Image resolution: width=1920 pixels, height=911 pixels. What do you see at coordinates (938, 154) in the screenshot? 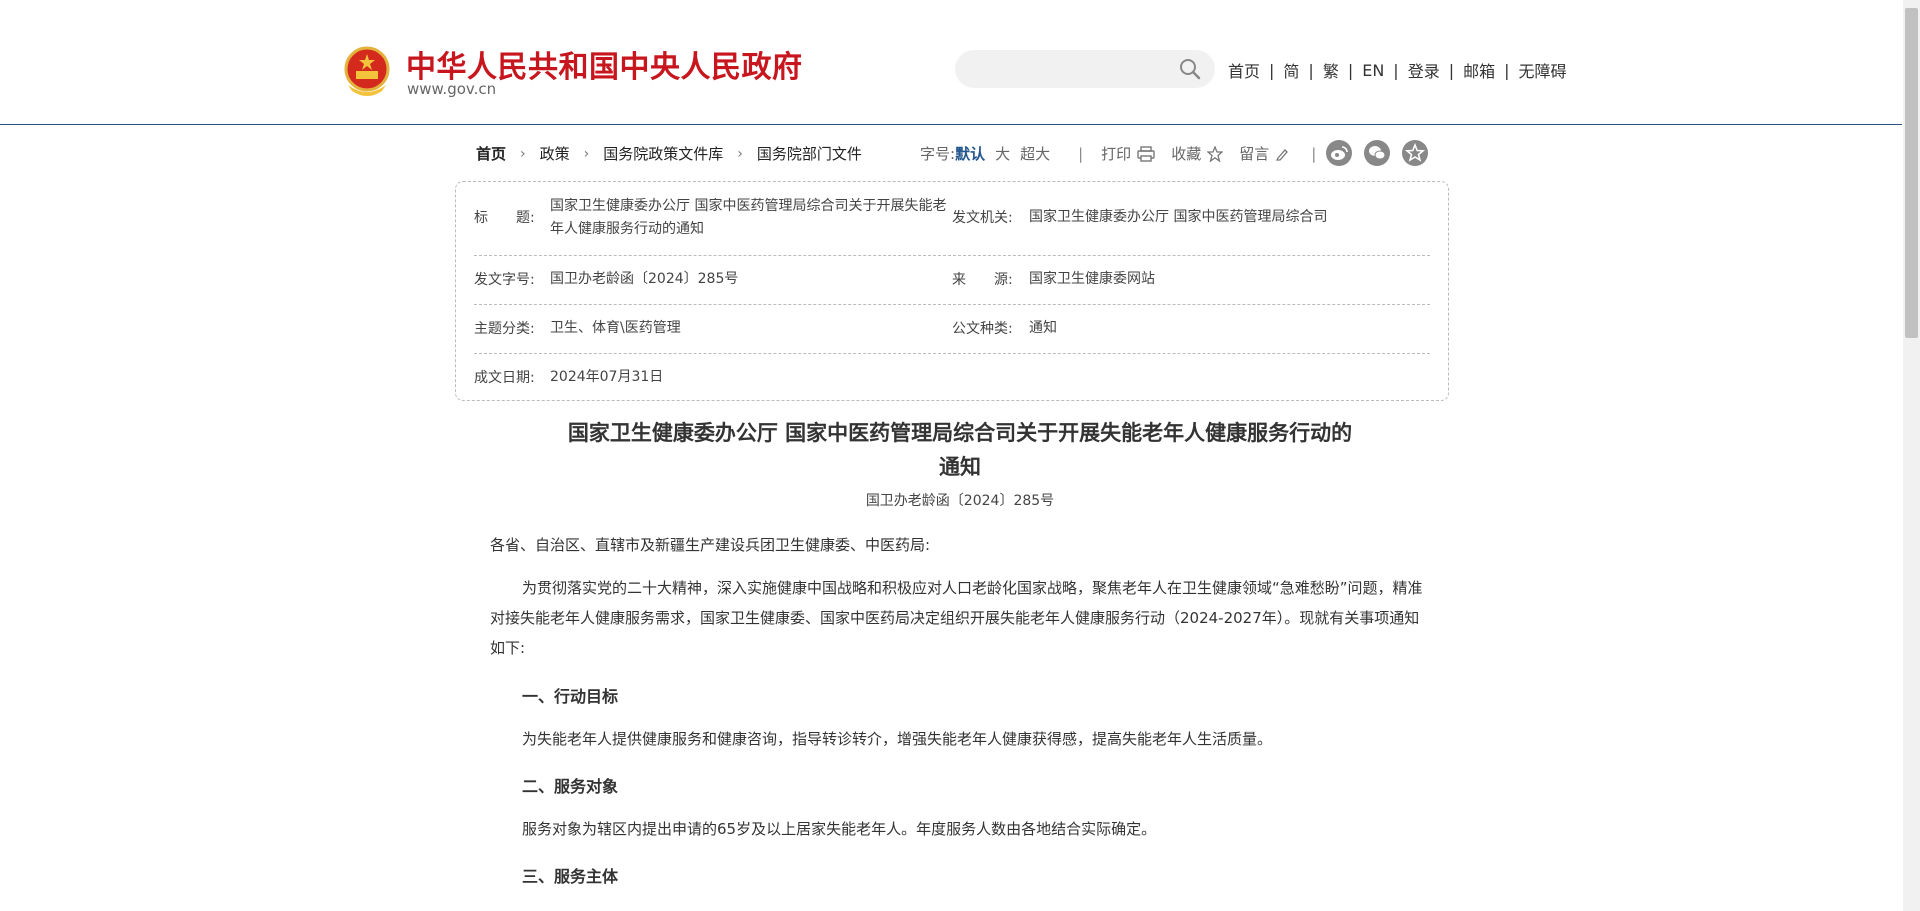
I see `font-size-label: 字号:` at bounding box center [938, 154].